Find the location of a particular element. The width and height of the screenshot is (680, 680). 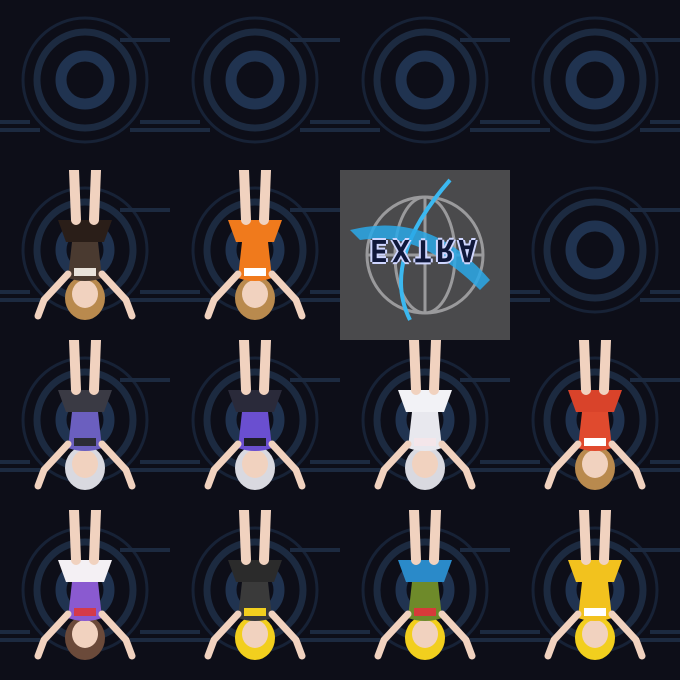

extra-tile: EXTRA is located at coordinates (425, 255).